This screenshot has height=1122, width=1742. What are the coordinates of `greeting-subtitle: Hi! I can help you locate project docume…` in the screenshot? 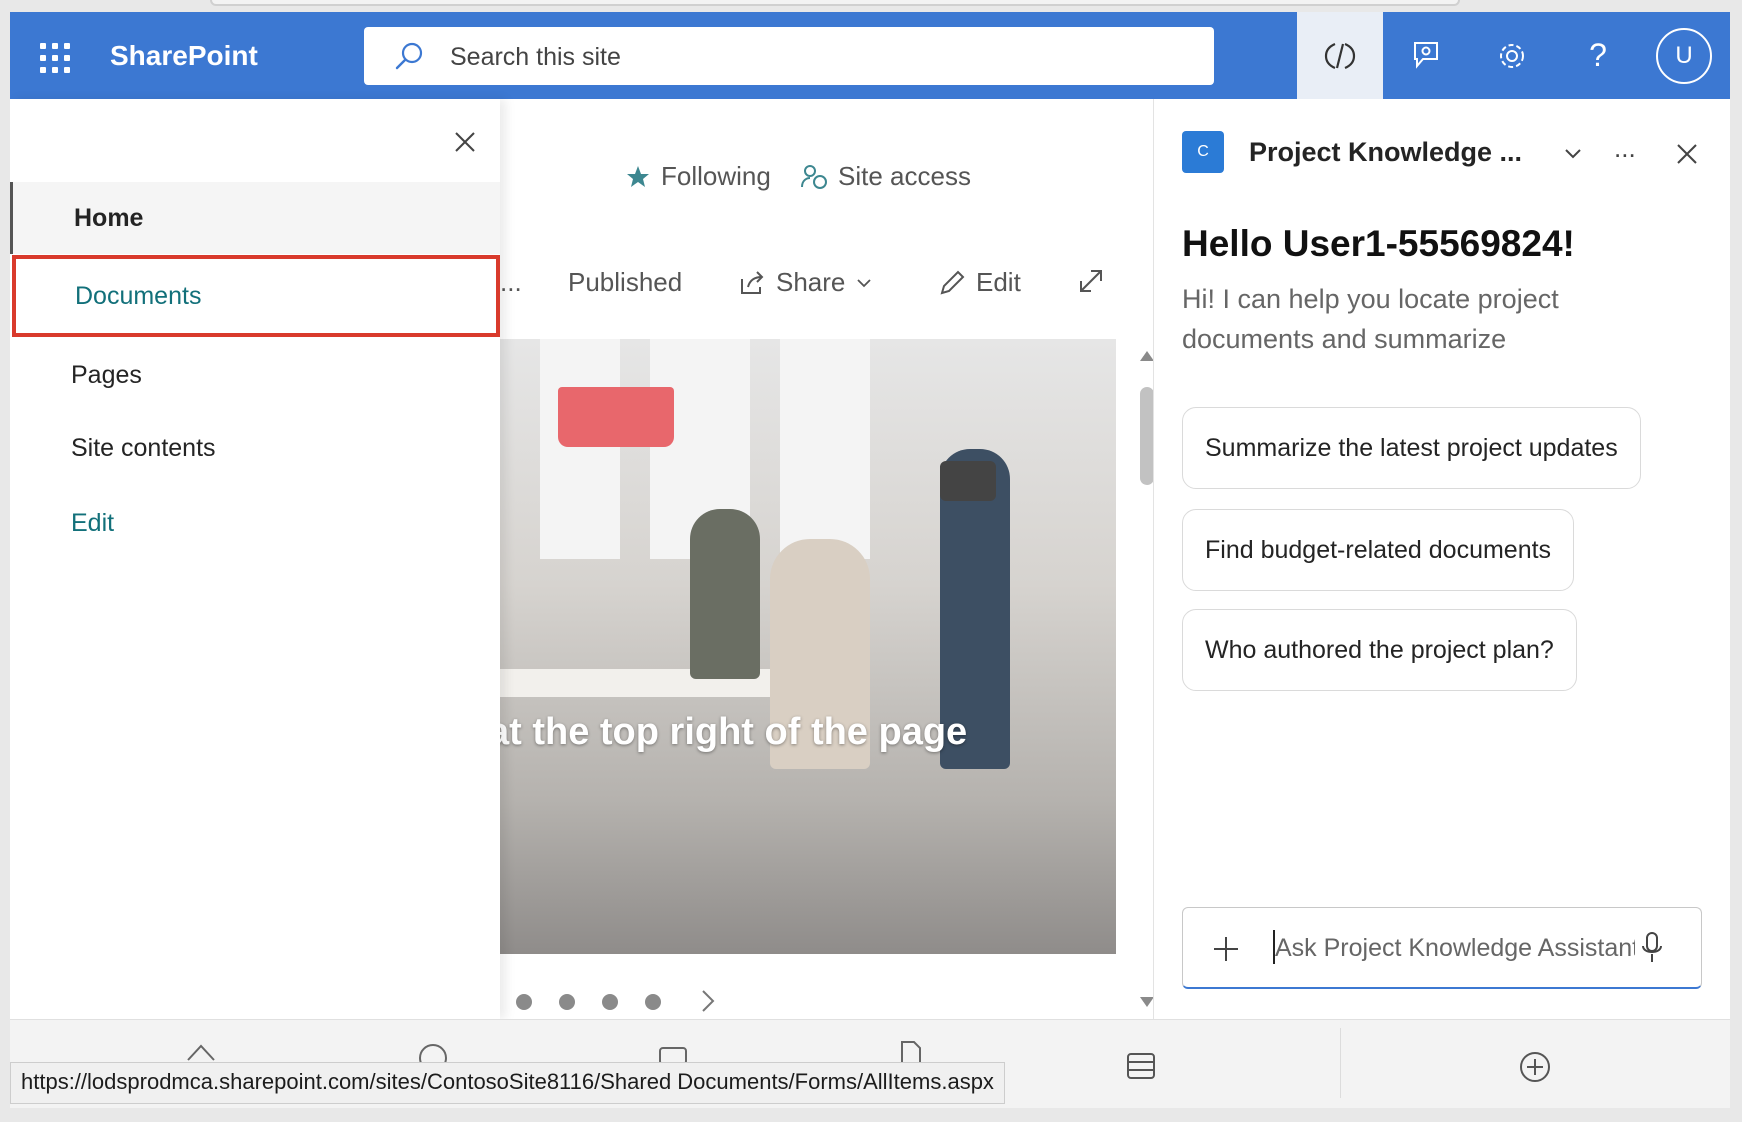 It's located at (1370, 319).